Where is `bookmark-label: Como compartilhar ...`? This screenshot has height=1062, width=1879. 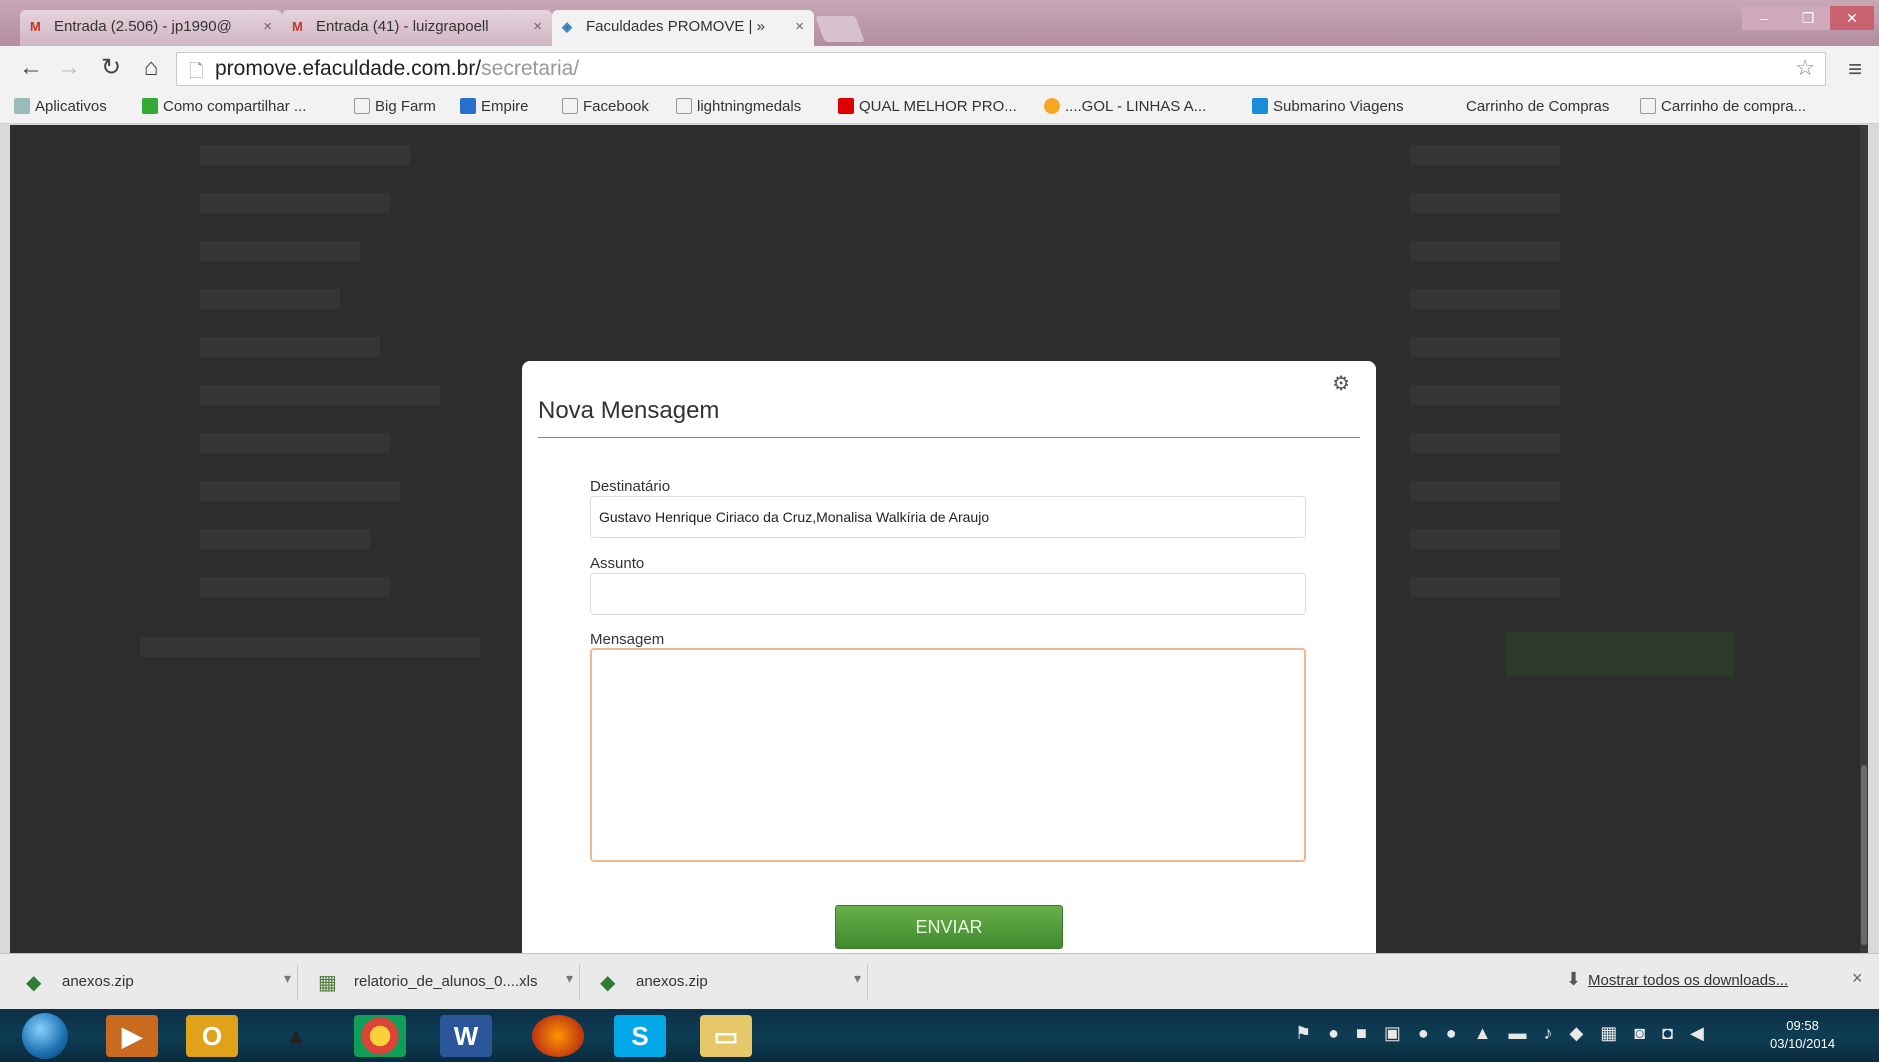
bookmark-label: Como compartilhar ... is located at coordinates (235, 106).